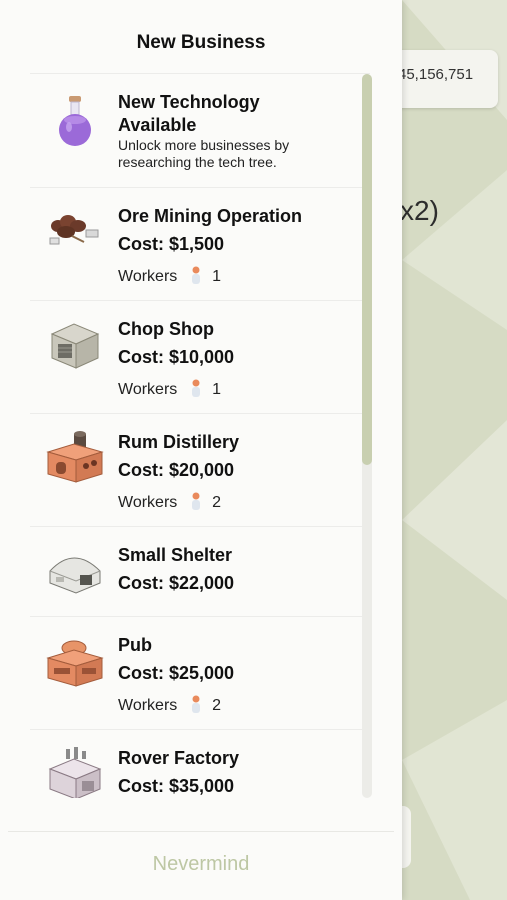  I want to click on nevermind-button: Nevermind, so click(201, 864).